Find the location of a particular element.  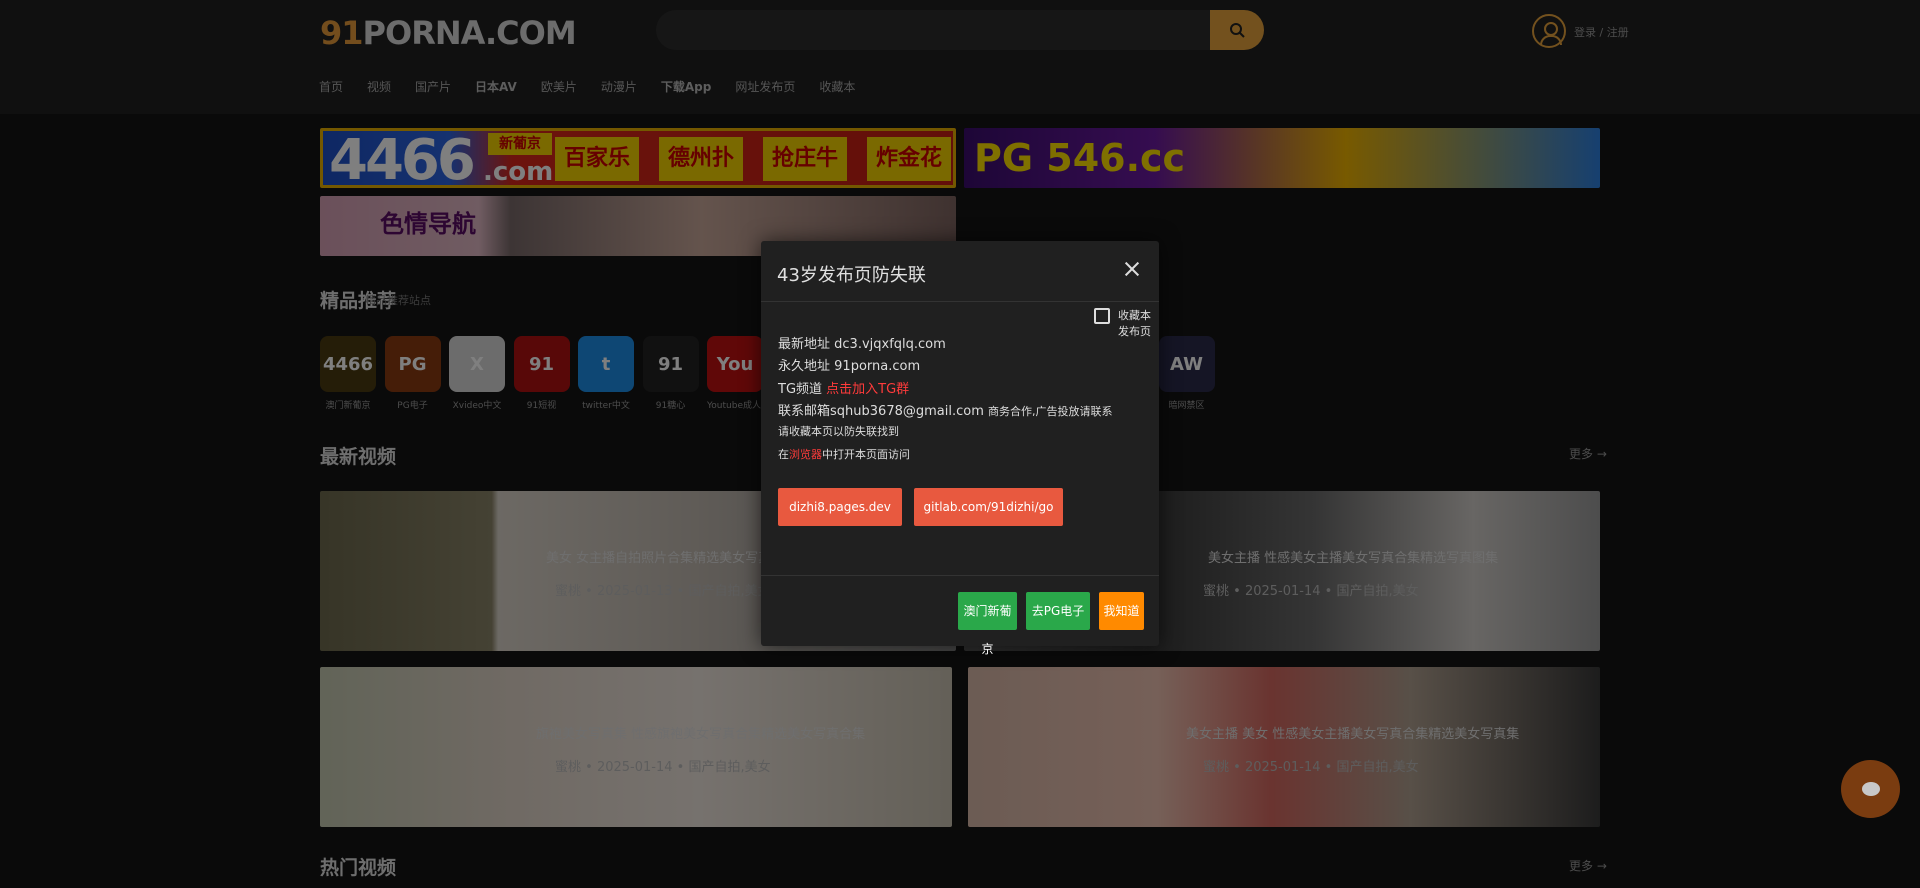

acknowledge-button: 我知道 is located at coordinates (1121, 611).